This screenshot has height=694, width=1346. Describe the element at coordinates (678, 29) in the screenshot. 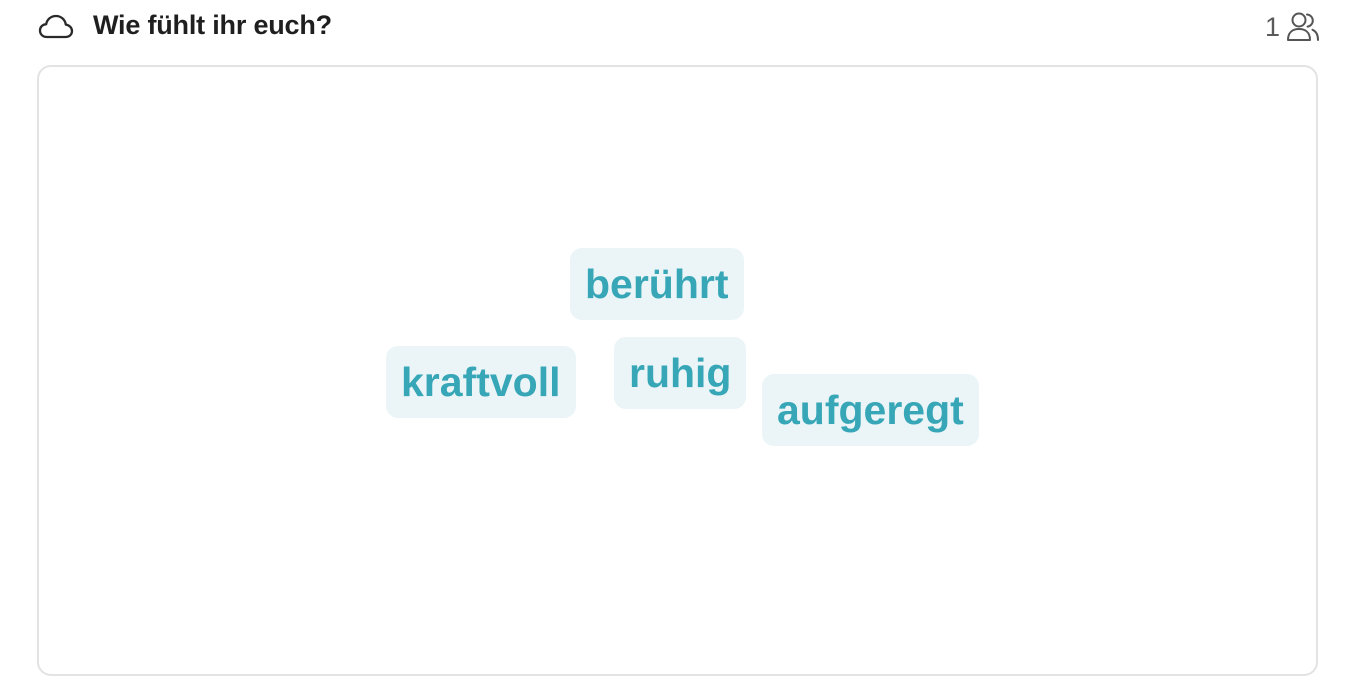

I see `header: Wie fühlt ihr euch? 1` at that location.